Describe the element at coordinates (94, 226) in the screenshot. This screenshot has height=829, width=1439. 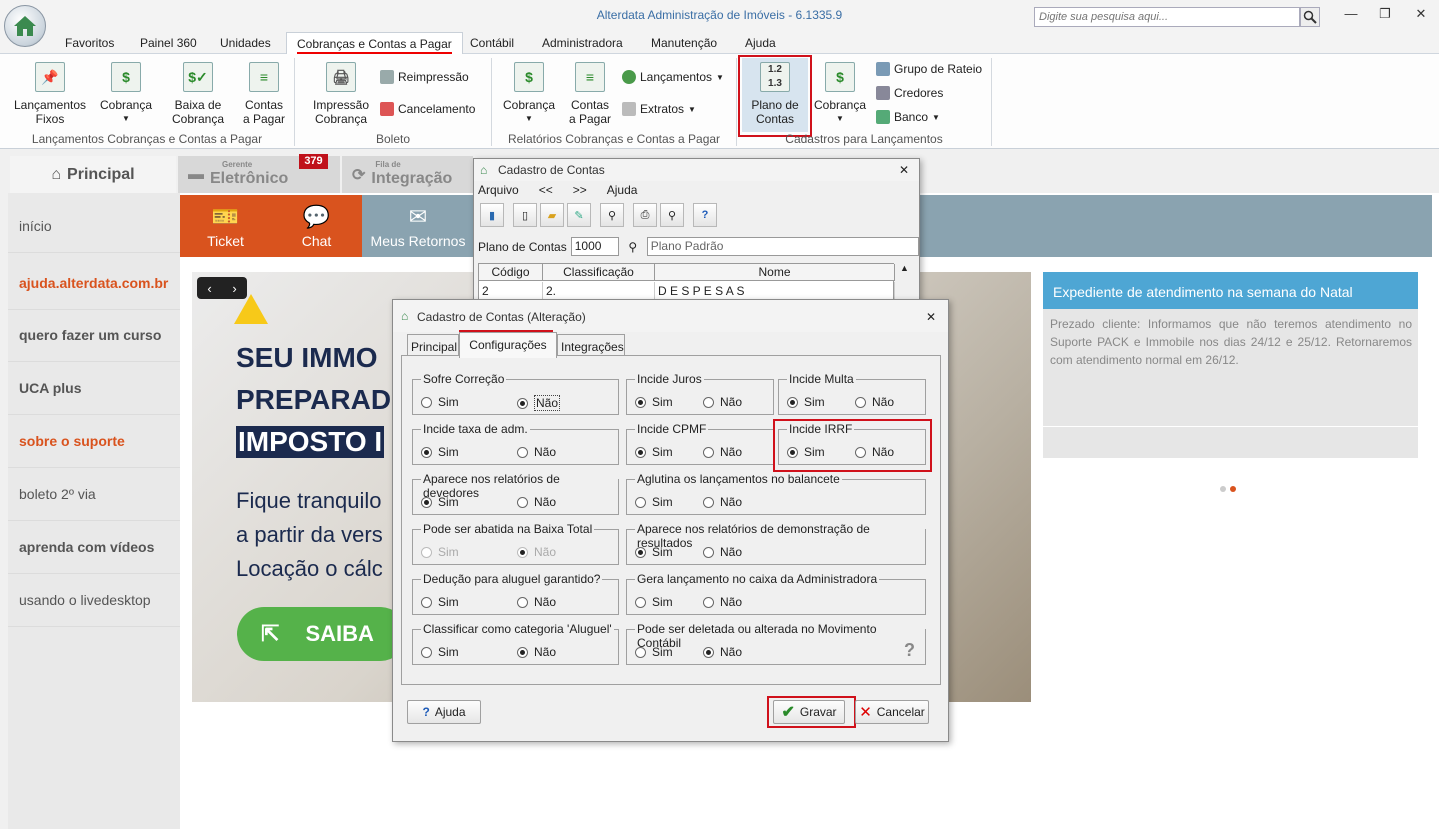
I see `sidebar-item-inicio: início` at that location.